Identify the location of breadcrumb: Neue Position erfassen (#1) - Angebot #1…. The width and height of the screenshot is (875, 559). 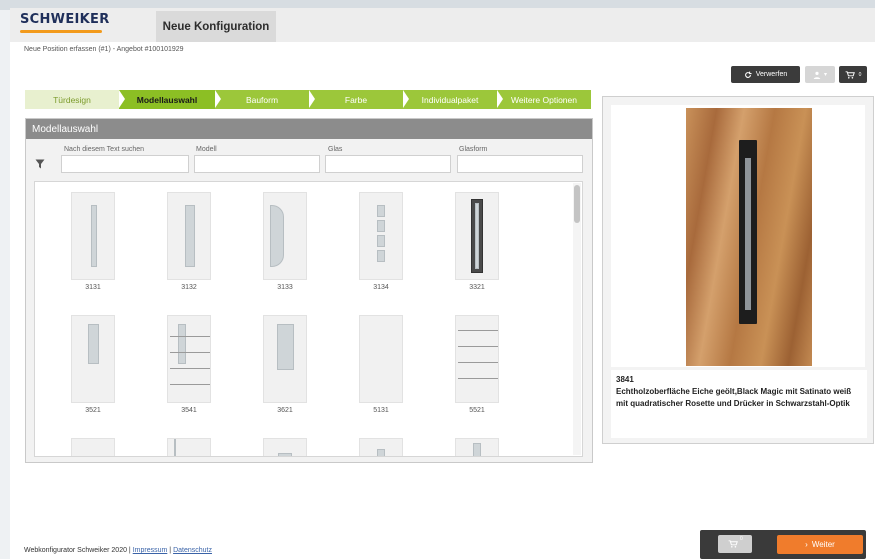
(104, 49).